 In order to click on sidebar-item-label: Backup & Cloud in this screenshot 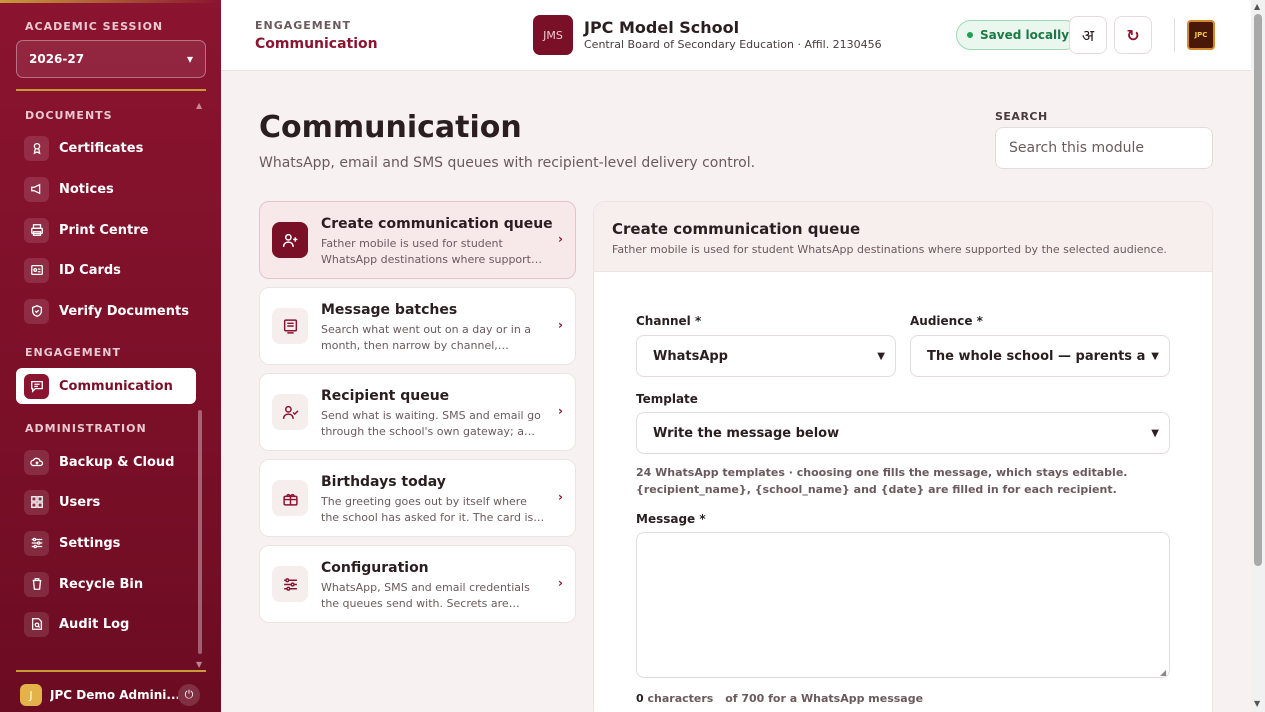, I will do `click(117, 462)`.